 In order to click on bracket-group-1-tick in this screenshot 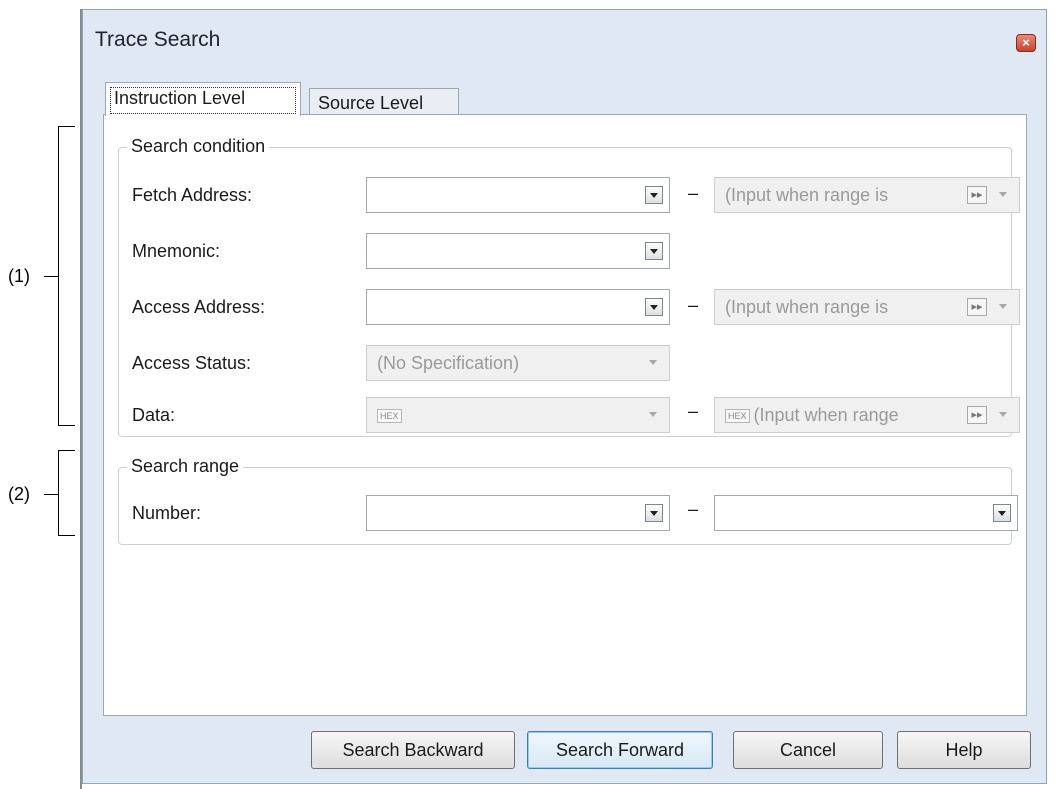, I will do `click(51, 276)`.